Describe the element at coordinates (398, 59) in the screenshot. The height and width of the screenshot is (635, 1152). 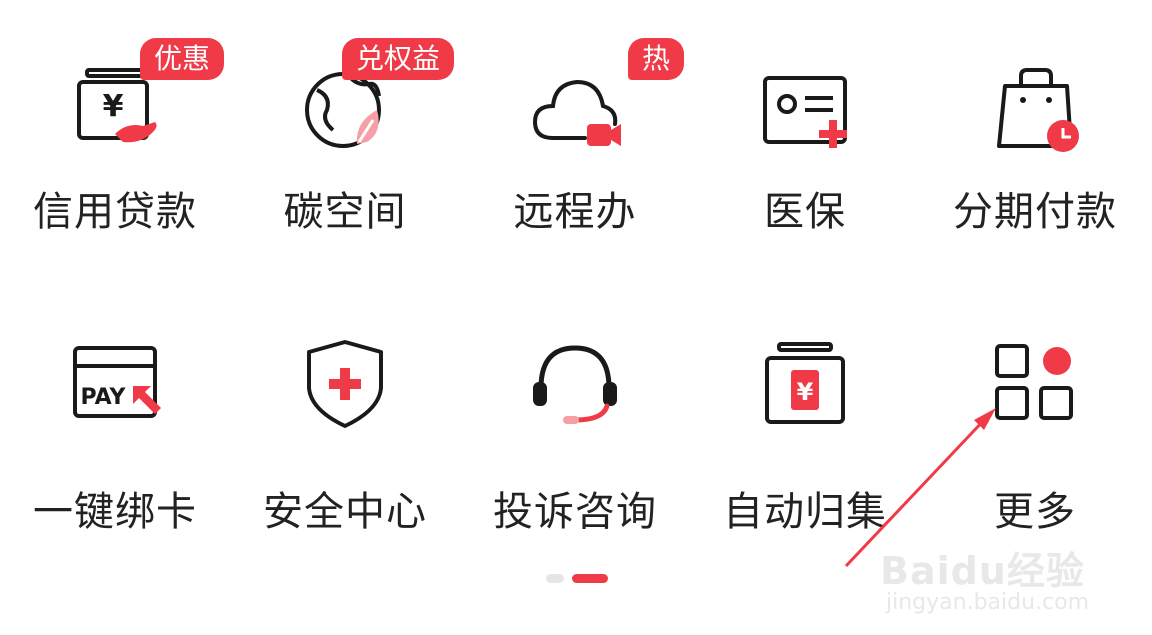
I see `rights-badge: 兑权益` at that location.